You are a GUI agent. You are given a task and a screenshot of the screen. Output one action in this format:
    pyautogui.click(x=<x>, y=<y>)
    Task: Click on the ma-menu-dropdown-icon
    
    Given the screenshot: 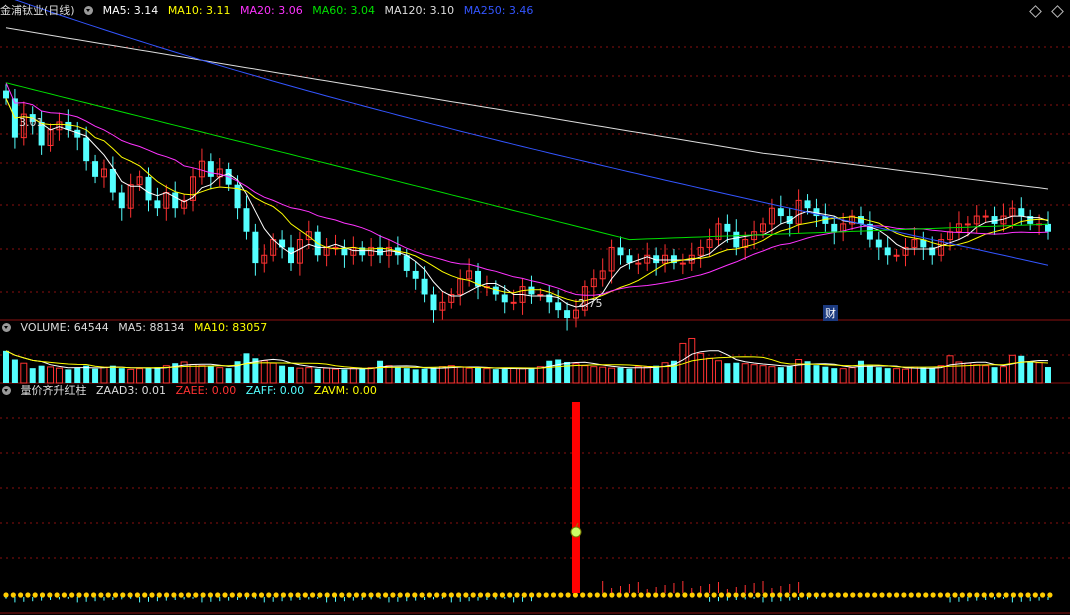 What is the action you would take?
    pyautogui.click(x=89, y=10)
    